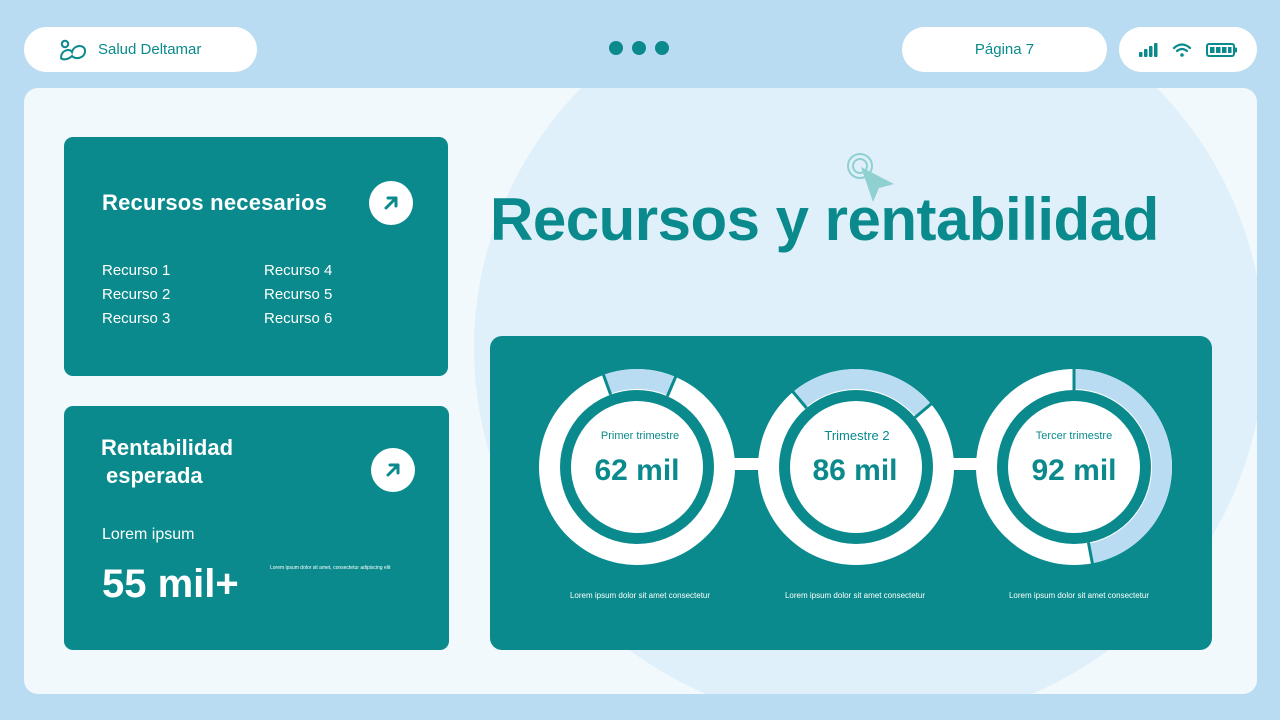  I want to click on page-indicator: Página 7, so click(1004, 49).